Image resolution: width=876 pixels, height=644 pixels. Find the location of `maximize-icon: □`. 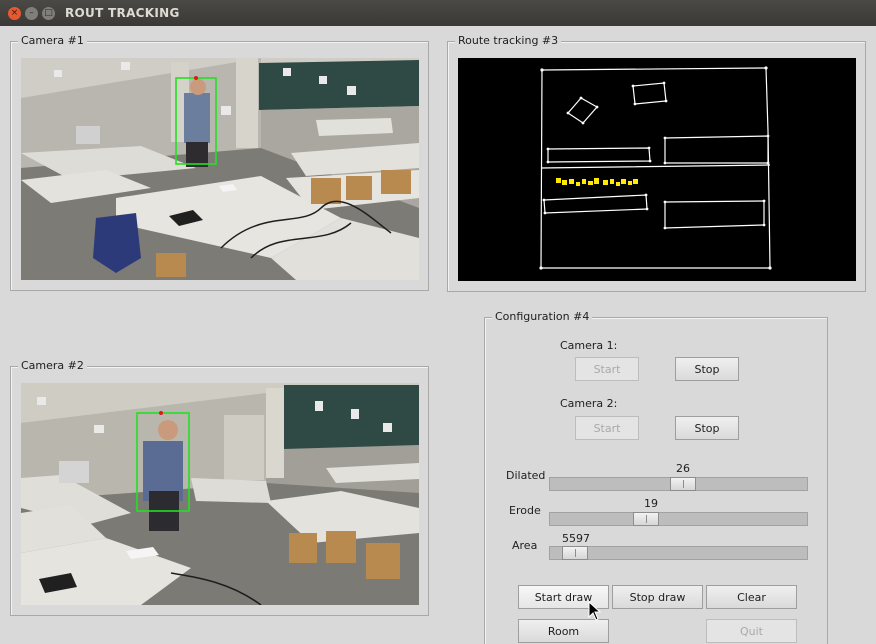

maximize-icon: □ is located at coordinates (48, 13).